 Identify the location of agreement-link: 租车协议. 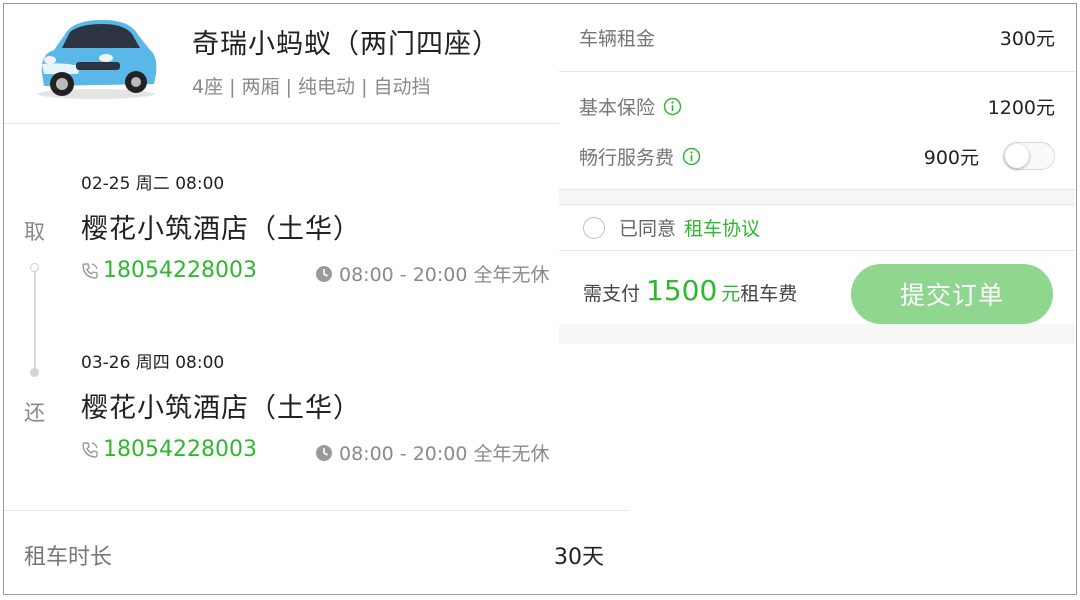
(722, 227).